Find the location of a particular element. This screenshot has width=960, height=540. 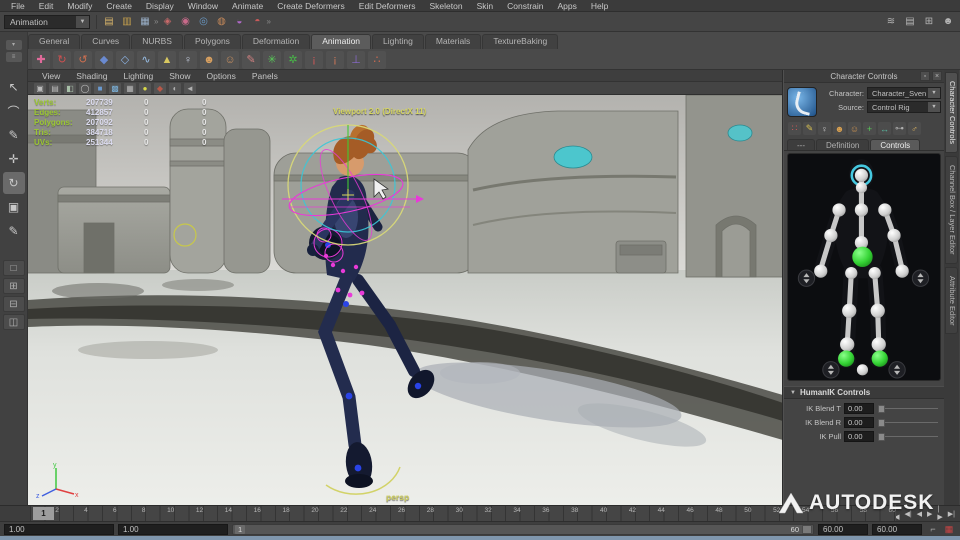

menuset-selector: Animation ▼ is located at coordinates (47, 21).